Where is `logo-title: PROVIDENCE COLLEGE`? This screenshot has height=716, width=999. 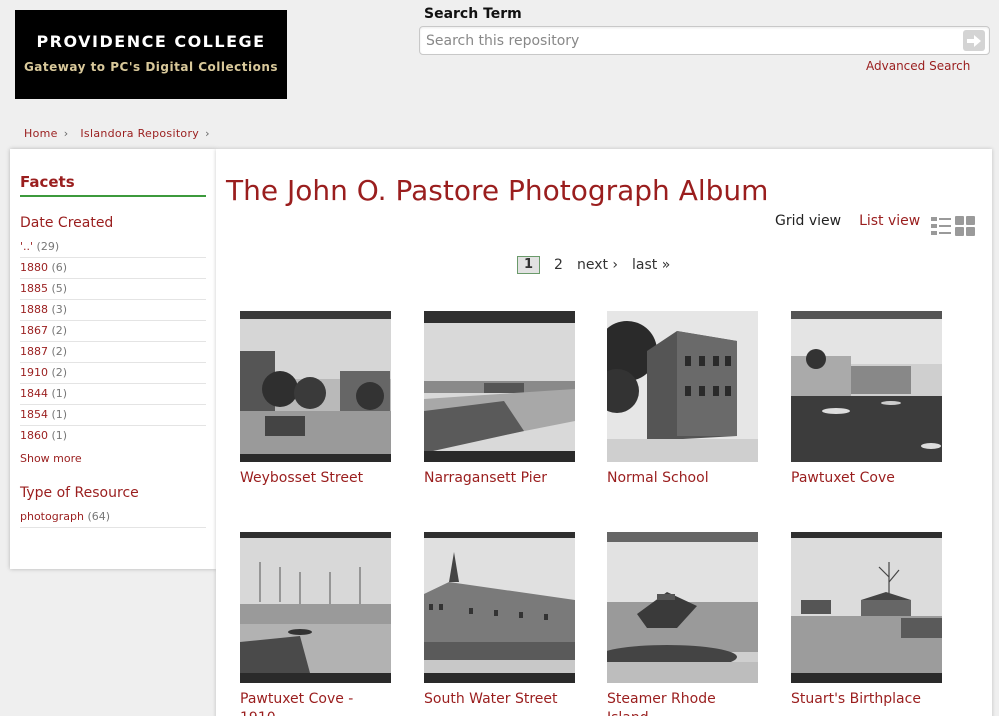 logo-title: PROVIDENCE COLLEGE is located at coordinates (151, 41).